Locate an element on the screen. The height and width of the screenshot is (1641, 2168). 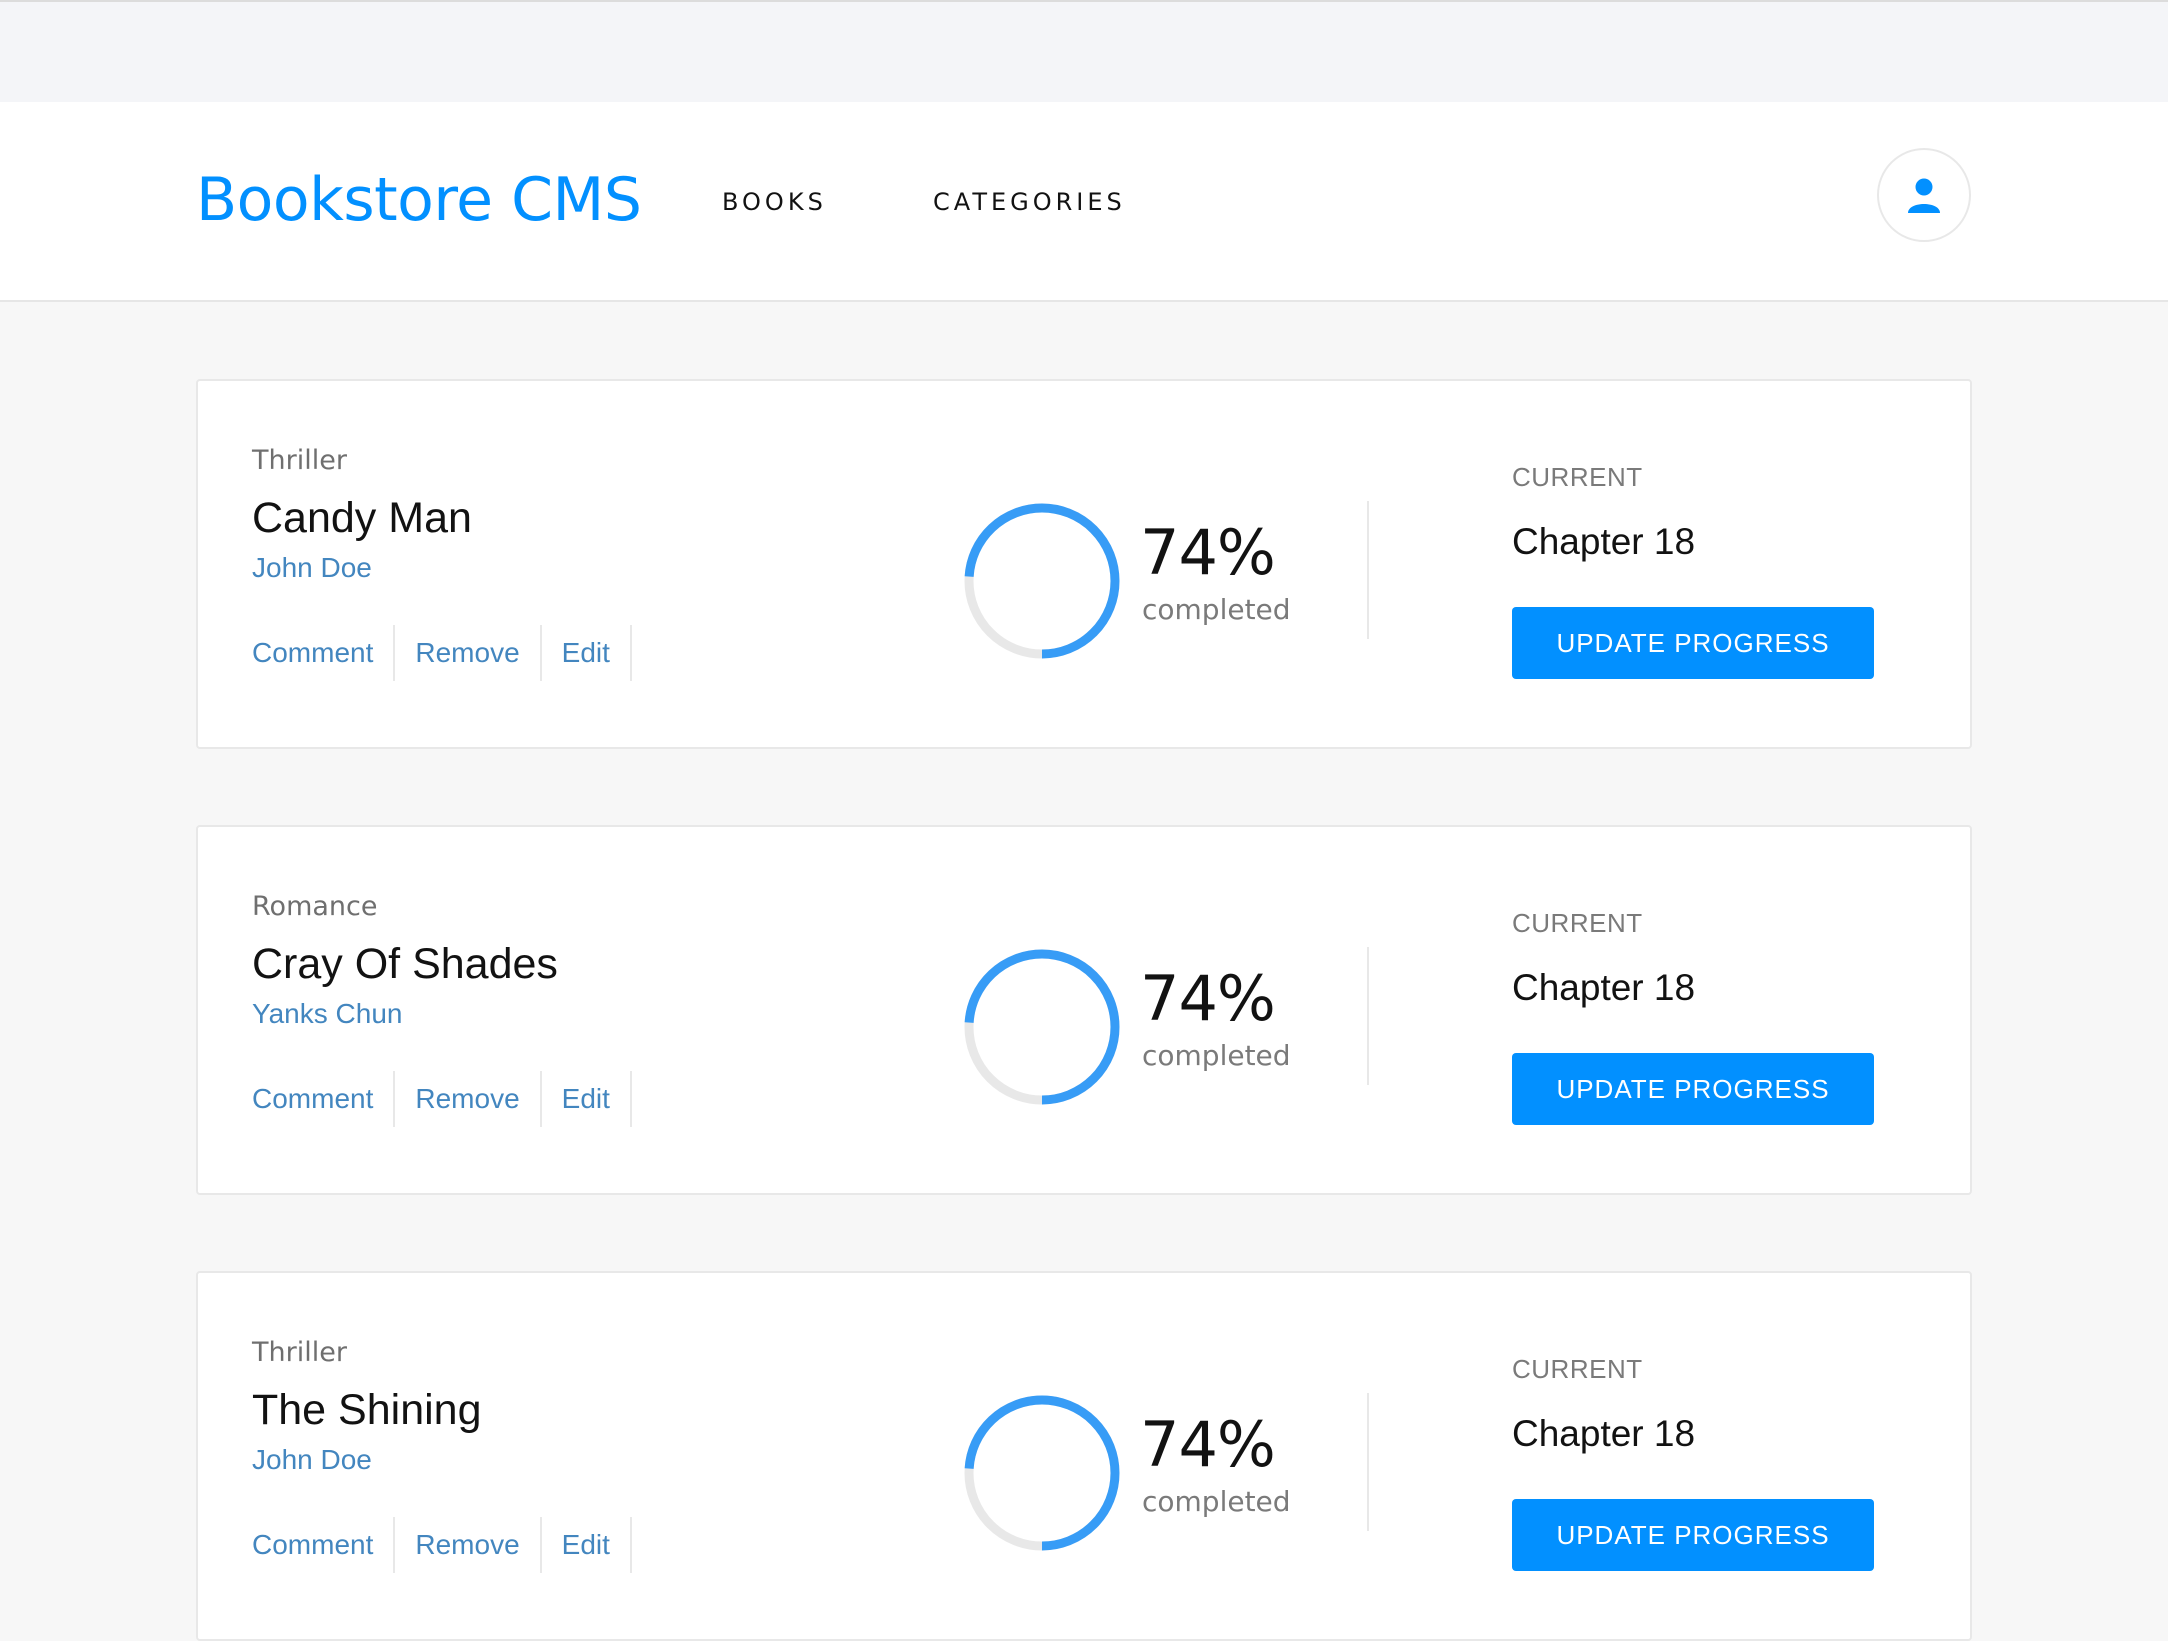
book-title: The Shining is located at coordinates (367, 1410).